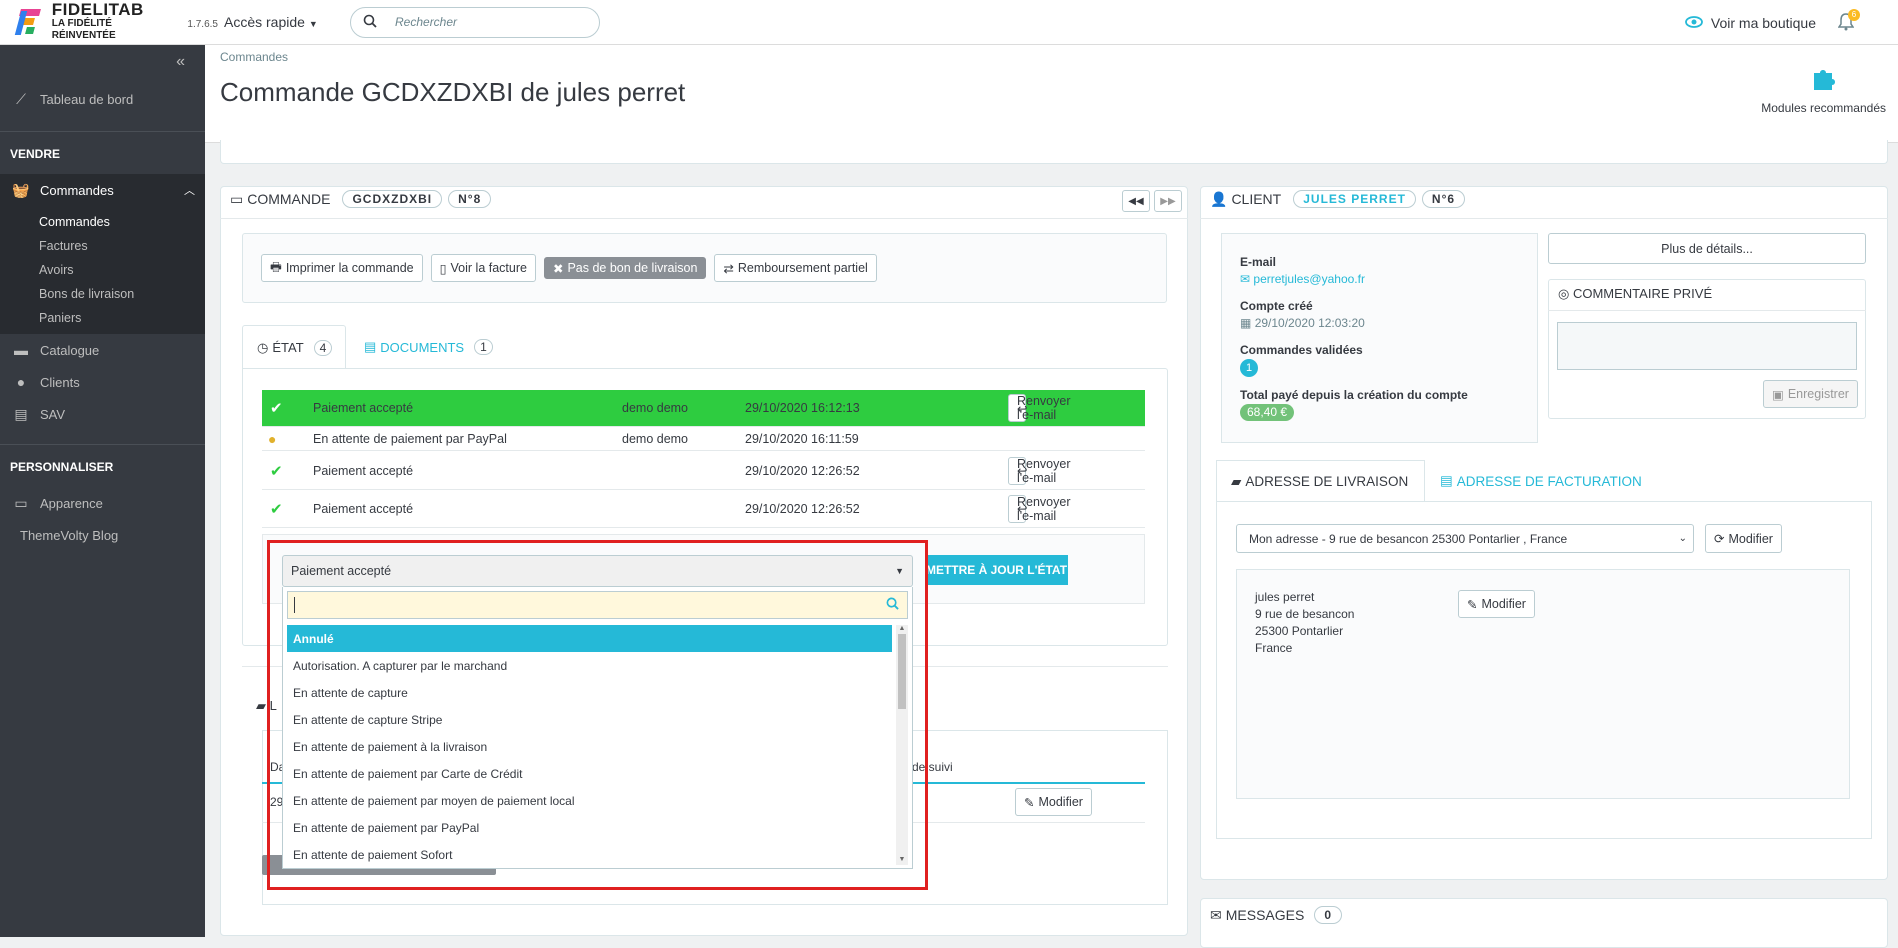 This screenshot has width=1898, height=948. What do you see at coordinates (102, 294) in the screenshot?
I see `sidebar-subitem-delivery-slips: Bons de livraison` at bounding box center [102, 294].